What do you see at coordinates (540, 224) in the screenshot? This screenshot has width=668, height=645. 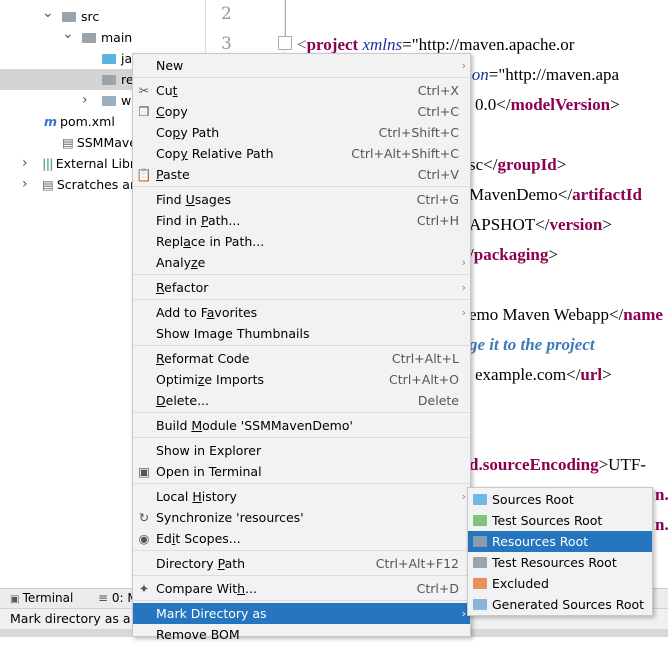 I see `code-line: APSHOT</version>` at bounding box center [540, 224].